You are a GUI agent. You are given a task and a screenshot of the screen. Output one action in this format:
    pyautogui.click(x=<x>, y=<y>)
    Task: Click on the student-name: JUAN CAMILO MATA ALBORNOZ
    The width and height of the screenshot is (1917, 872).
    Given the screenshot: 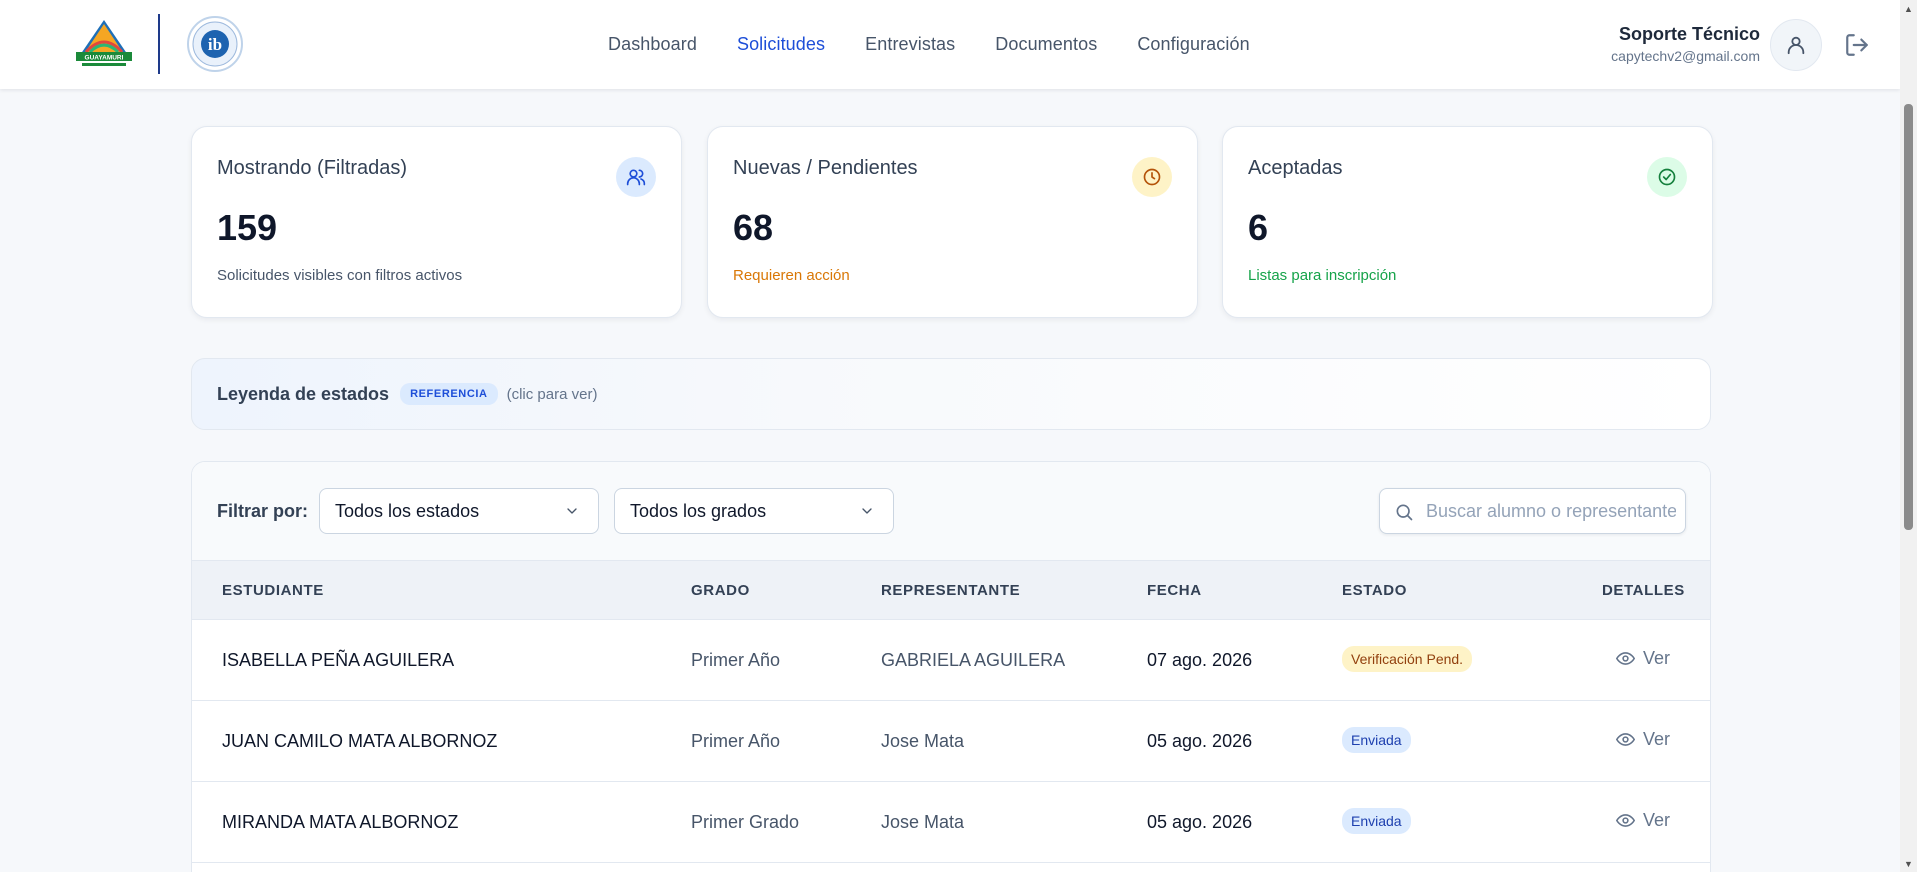 What is the action you would take?
    pyautogui.click(x=360, y=741)
    